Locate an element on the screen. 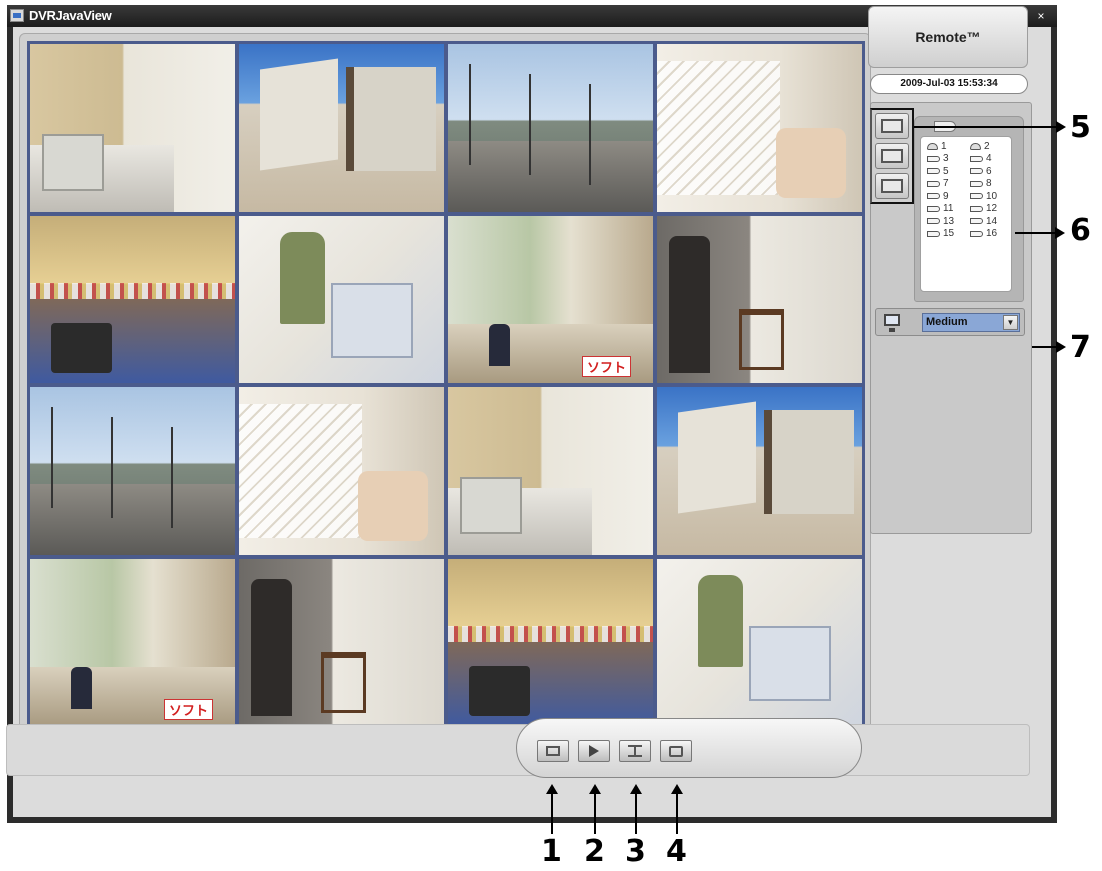  live-view-button is located at coordinates (553, 751).